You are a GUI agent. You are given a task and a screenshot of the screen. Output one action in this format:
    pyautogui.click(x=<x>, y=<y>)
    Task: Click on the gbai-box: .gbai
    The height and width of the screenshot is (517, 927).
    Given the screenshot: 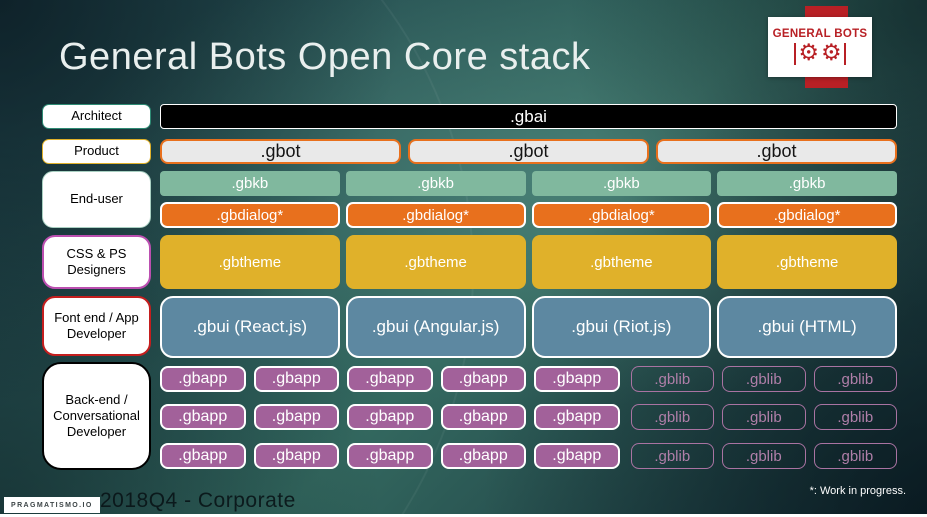 What is the action you would take?
    pyautogui.click(x=528, y=116)
    